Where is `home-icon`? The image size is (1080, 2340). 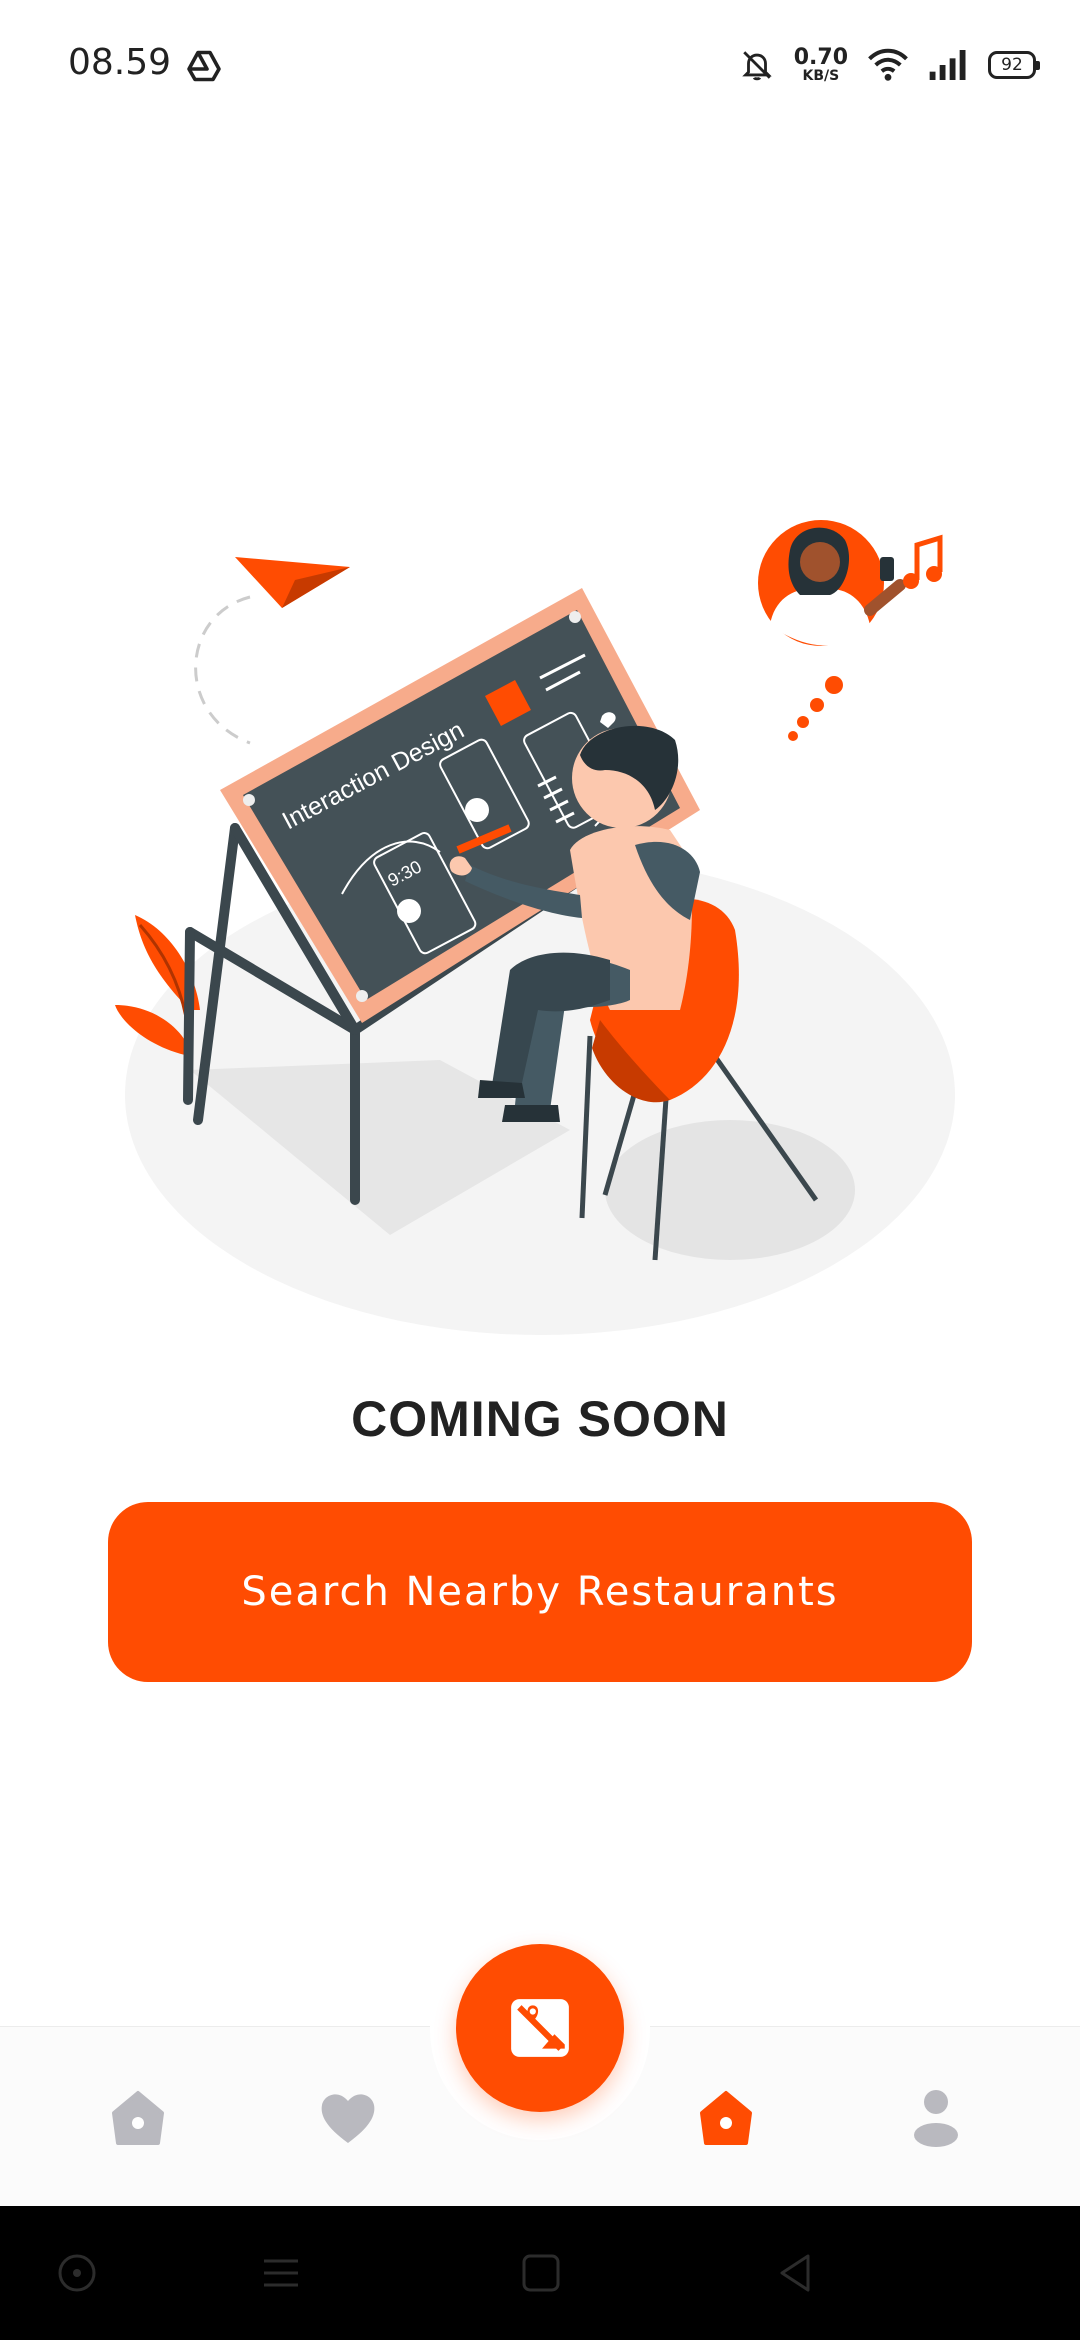 home-icon is located at coordinates (726, 2117).